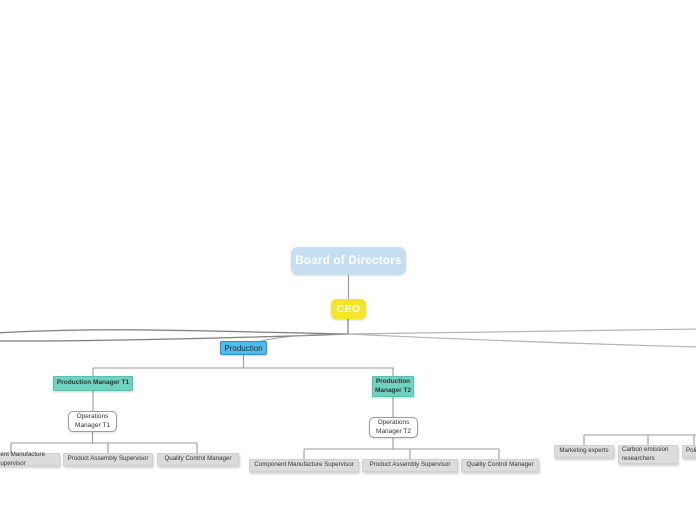 The height and width of the screenshot is (520, 696). I want to click on node-label: Production Manager T2, so click(393, 386).